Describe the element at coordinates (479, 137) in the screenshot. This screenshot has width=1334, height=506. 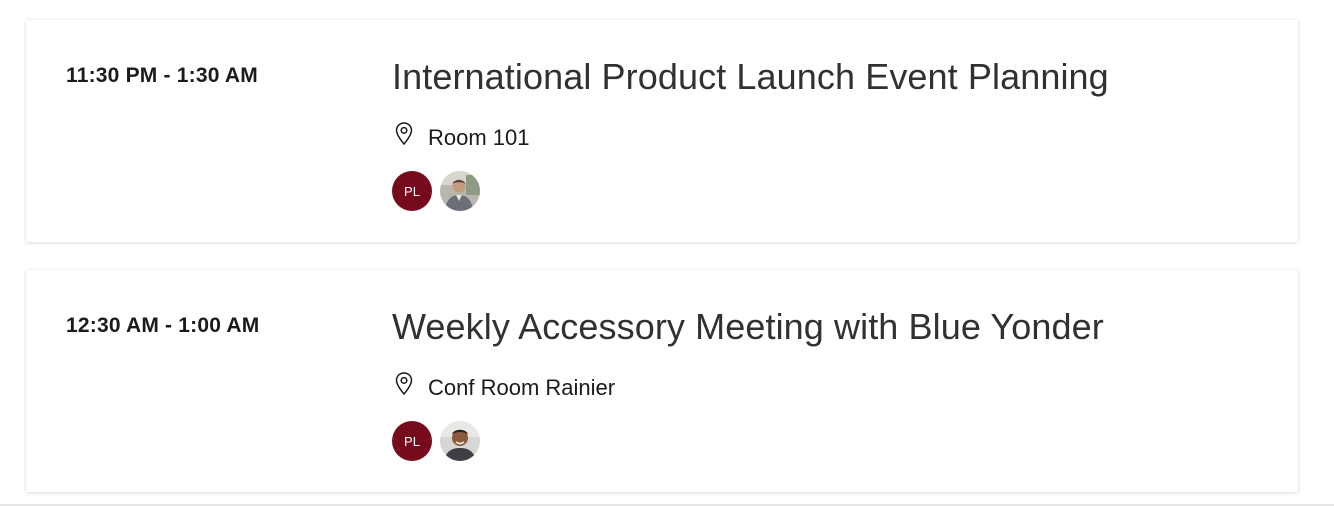
I see `event-location-text: Room 101` at that location.